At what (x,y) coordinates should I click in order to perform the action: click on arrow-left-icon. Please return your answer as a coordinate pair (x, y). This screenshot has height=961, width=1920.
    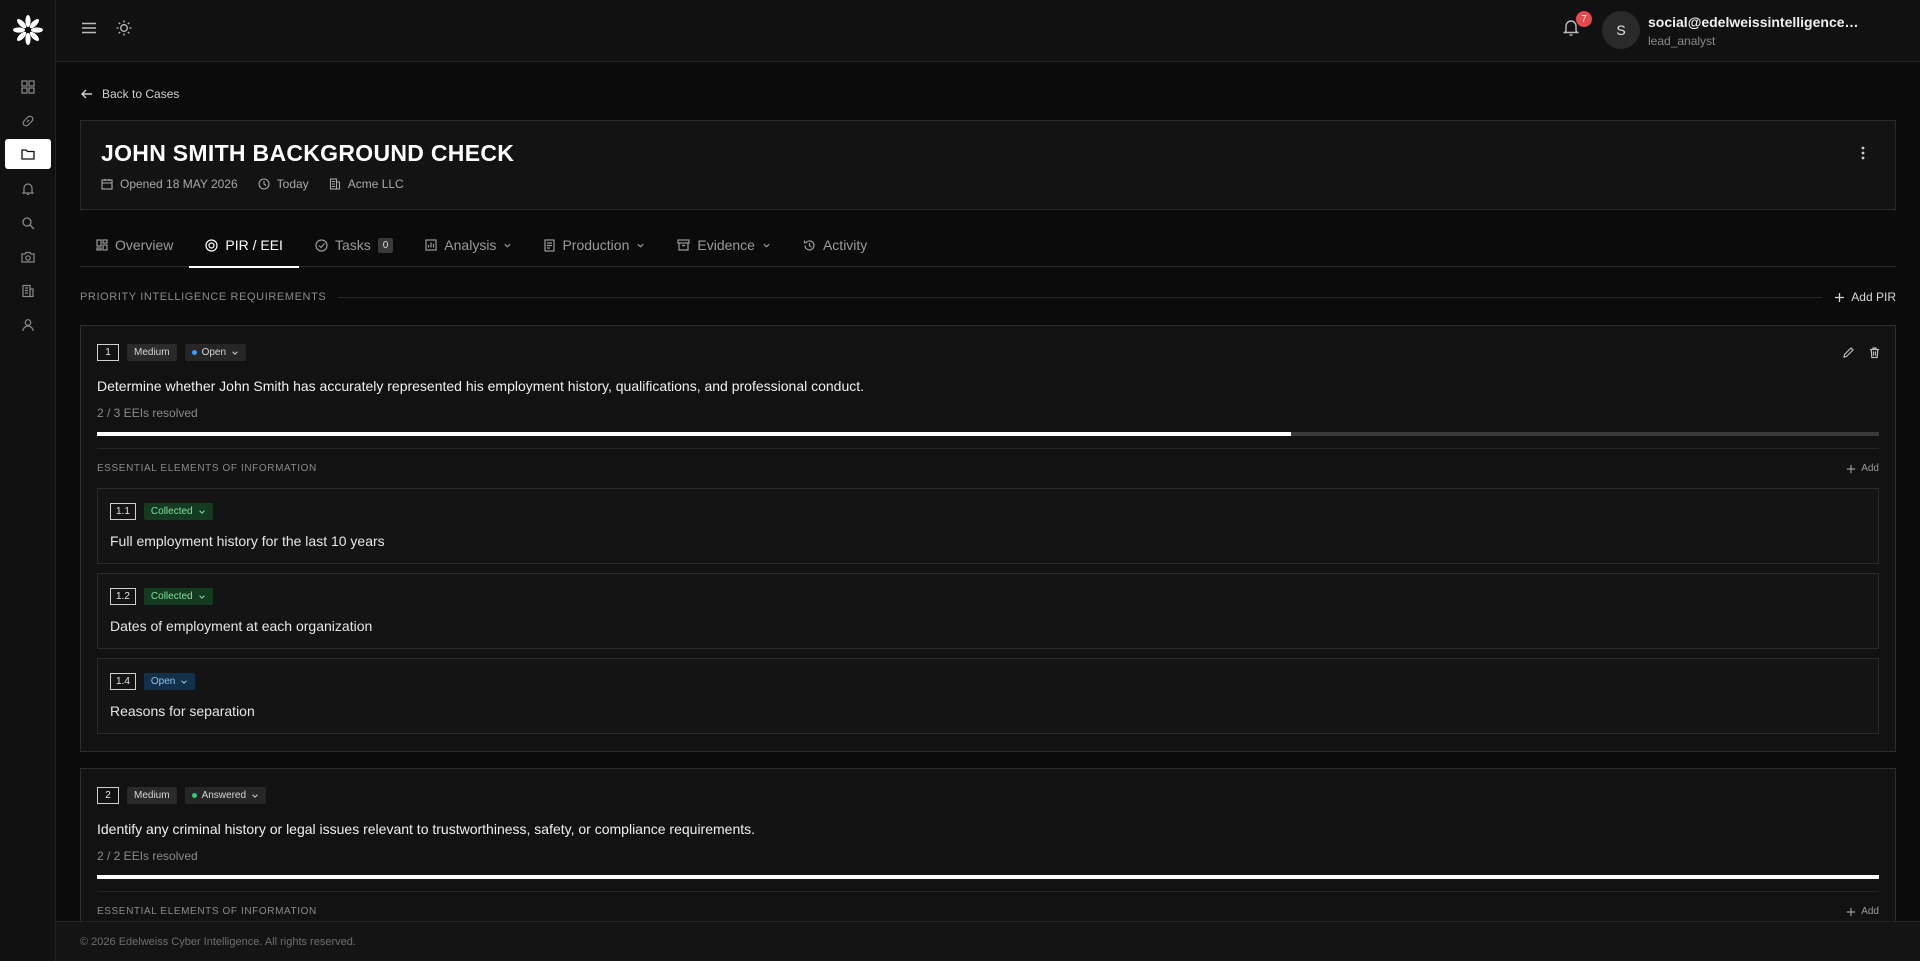
    Looking at the image, I should click on (86, 94).